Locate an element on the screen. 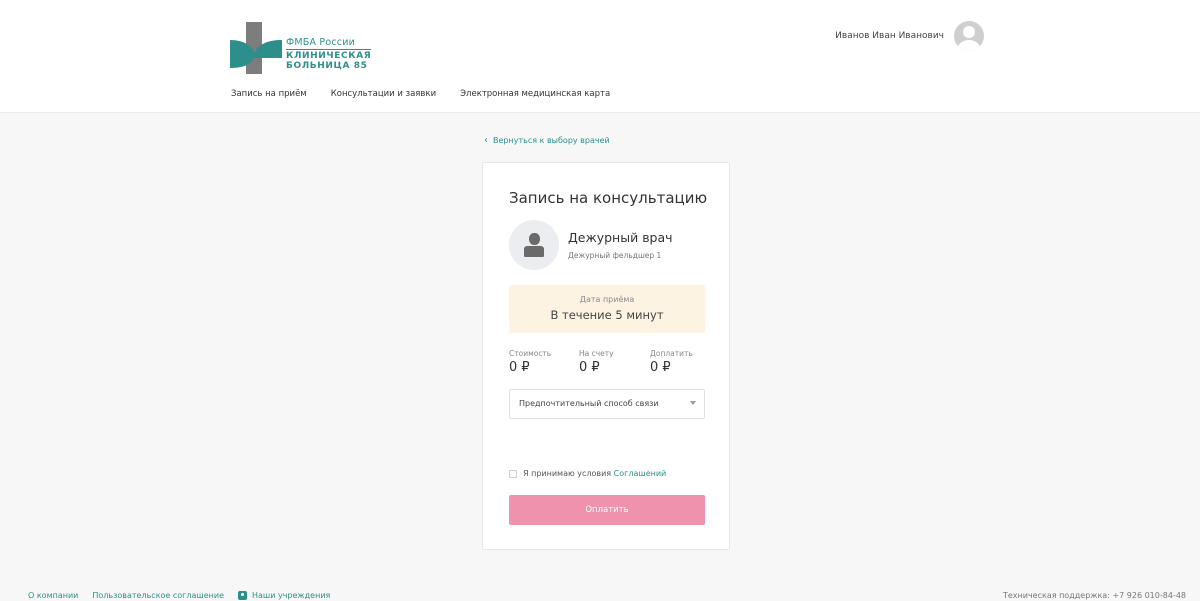 The width and height of the screenshot is (1200, 601). price-due-label: Доплатить is located at coordinates (671, 353).